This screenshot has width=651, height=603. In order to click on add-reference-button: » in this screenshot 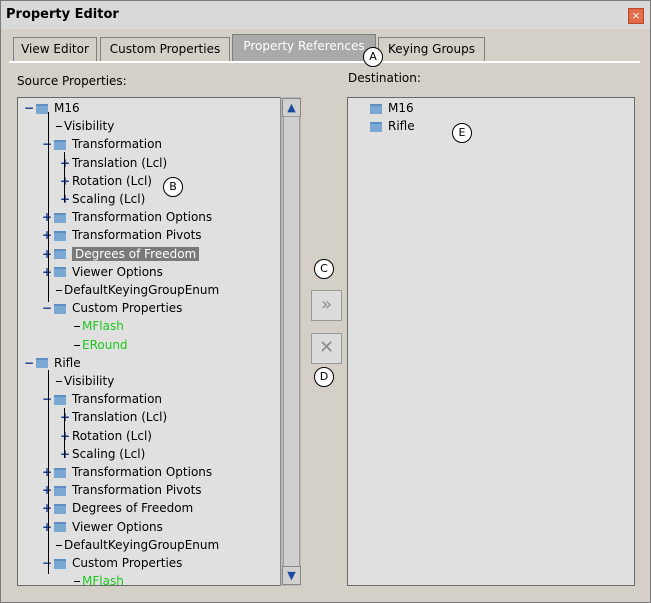, I will do `click(326, 305)`.